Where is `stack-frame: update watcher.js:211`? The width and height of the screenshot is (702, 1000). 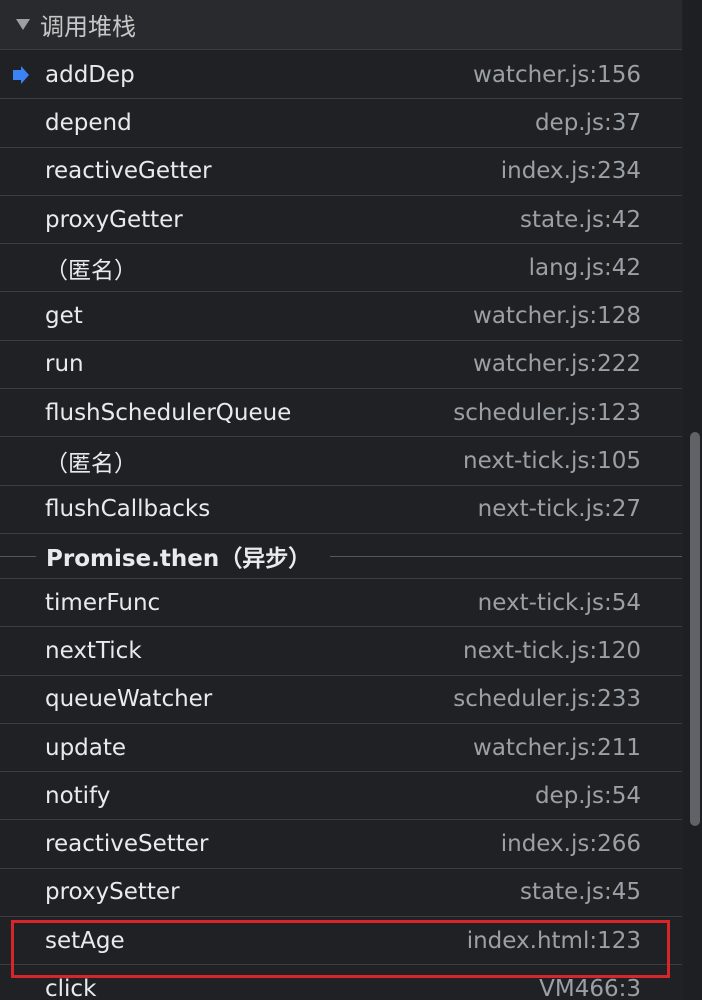 stack-frame: update watcher.js:211 is located at coordinates (341, 748).